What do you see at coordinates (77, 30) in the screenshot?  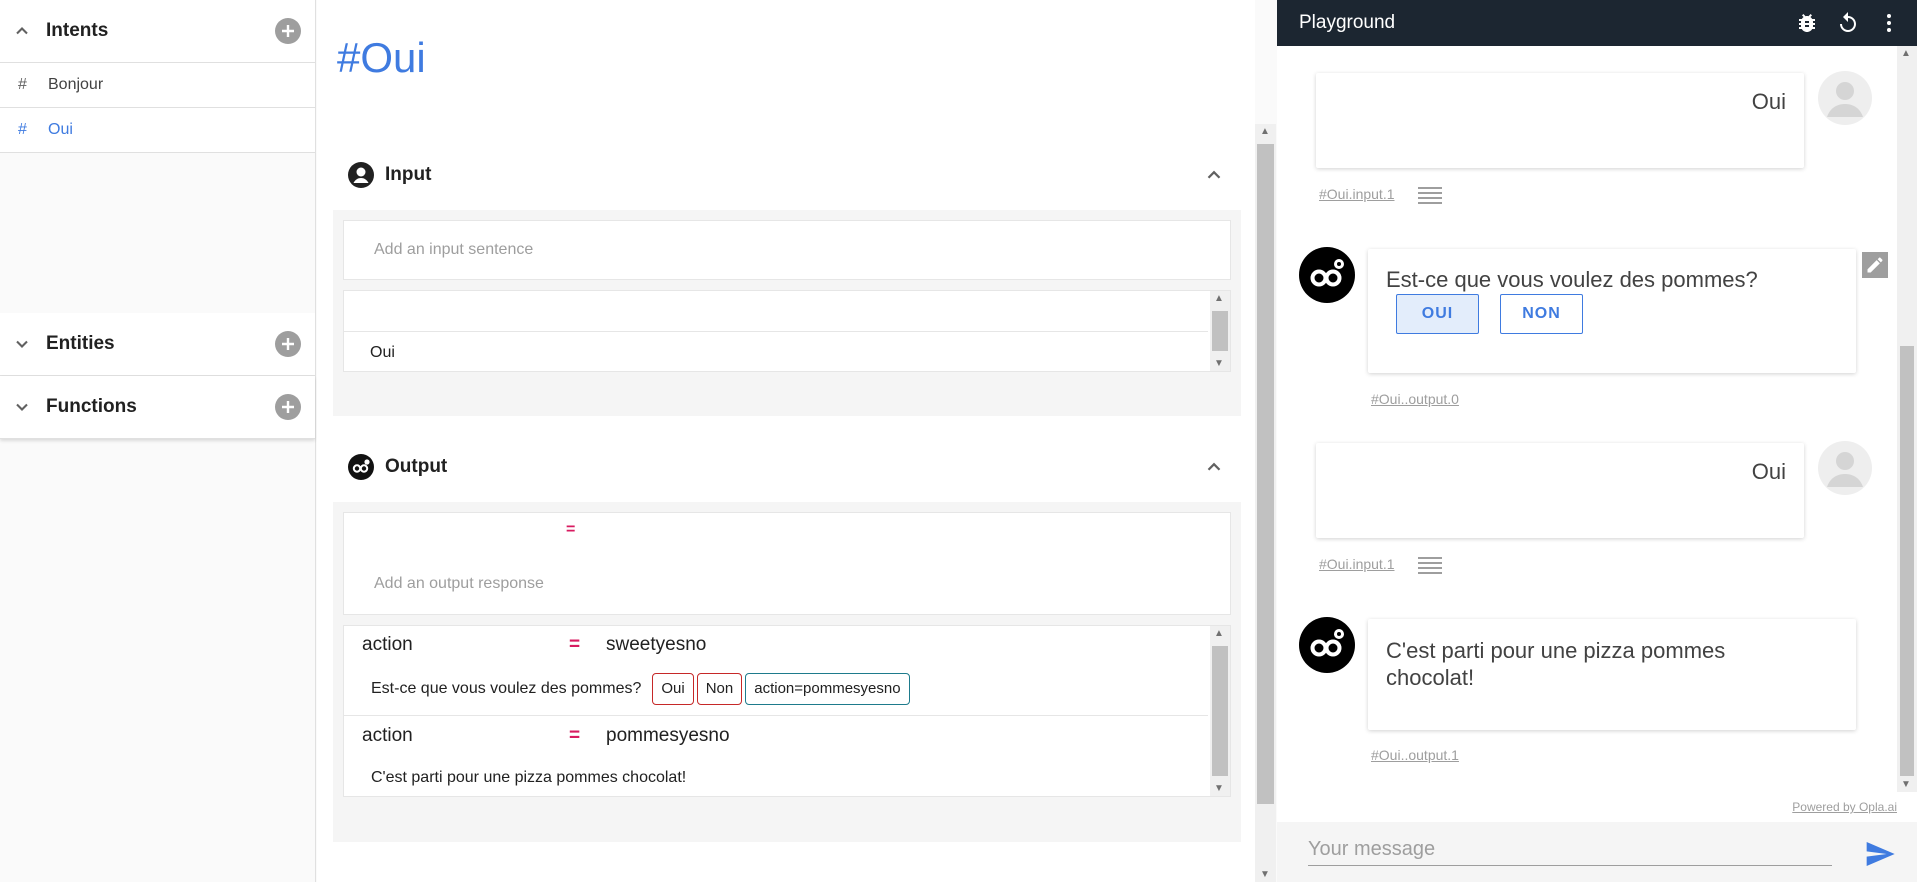 I see `intents-title: Intents` at bounding box center [77, 30].